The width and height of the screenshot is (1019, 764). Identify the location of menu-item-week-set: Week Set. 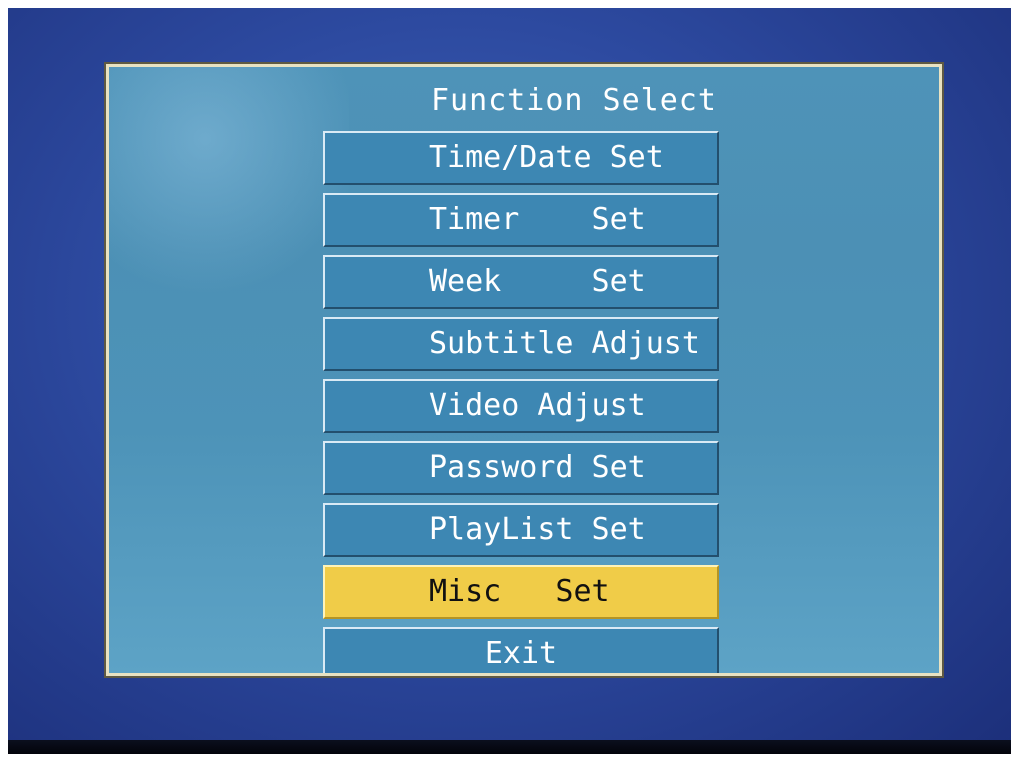
(521, 282).